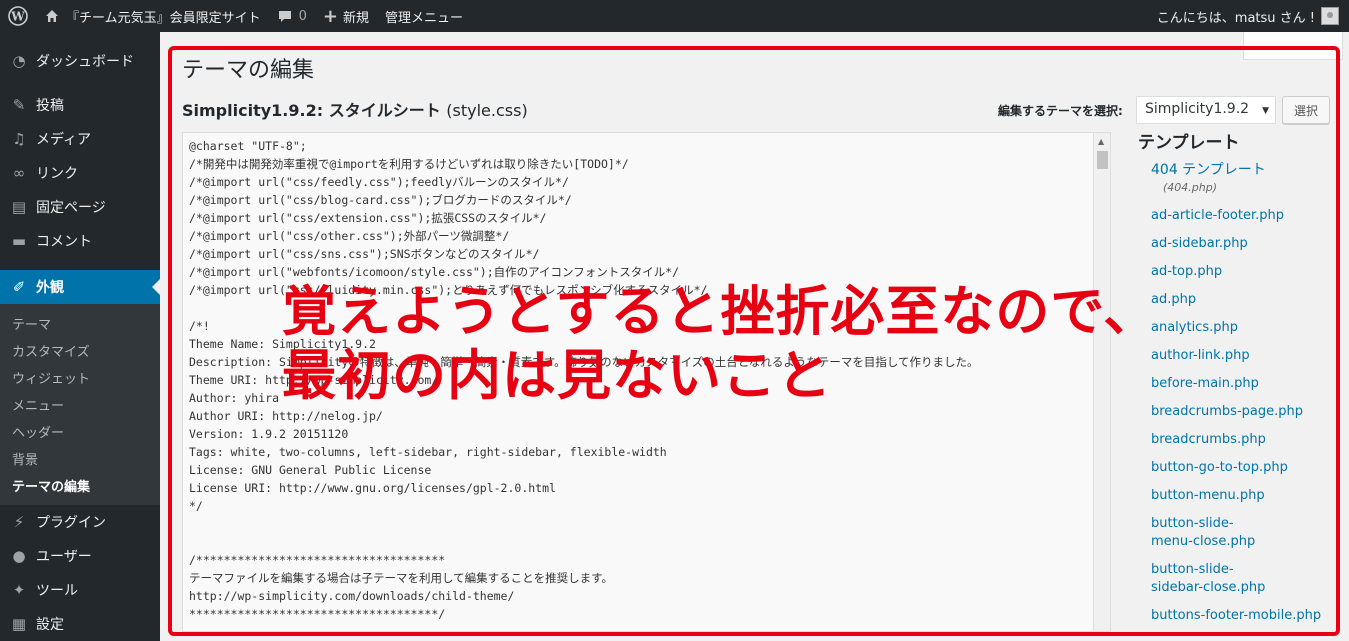 This screenshot has height=641, width=1349. What do you see at coordinates (52, 16) in the screenshot?
I see `home-icon` at bounding box center [52, 16].